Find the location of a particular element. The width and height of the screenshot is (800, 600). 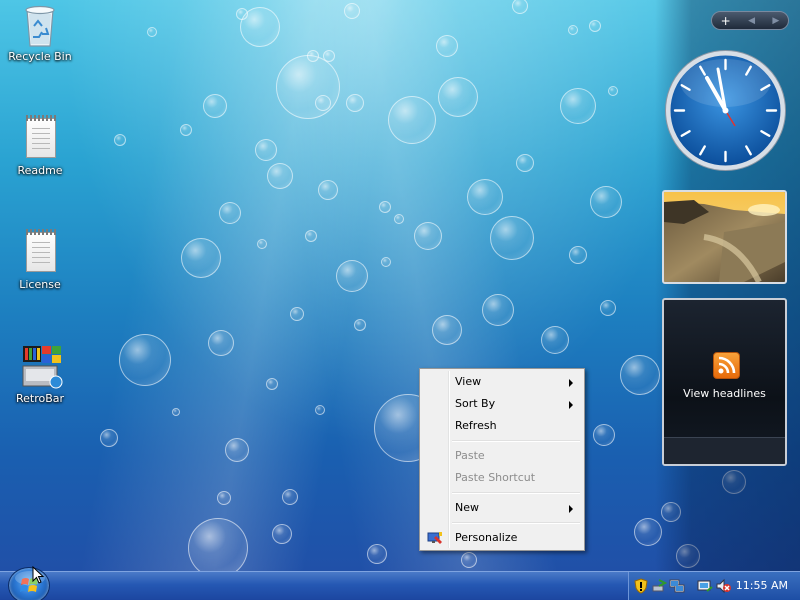

next-page-button: ▶ is located at coordinates (775, 21).